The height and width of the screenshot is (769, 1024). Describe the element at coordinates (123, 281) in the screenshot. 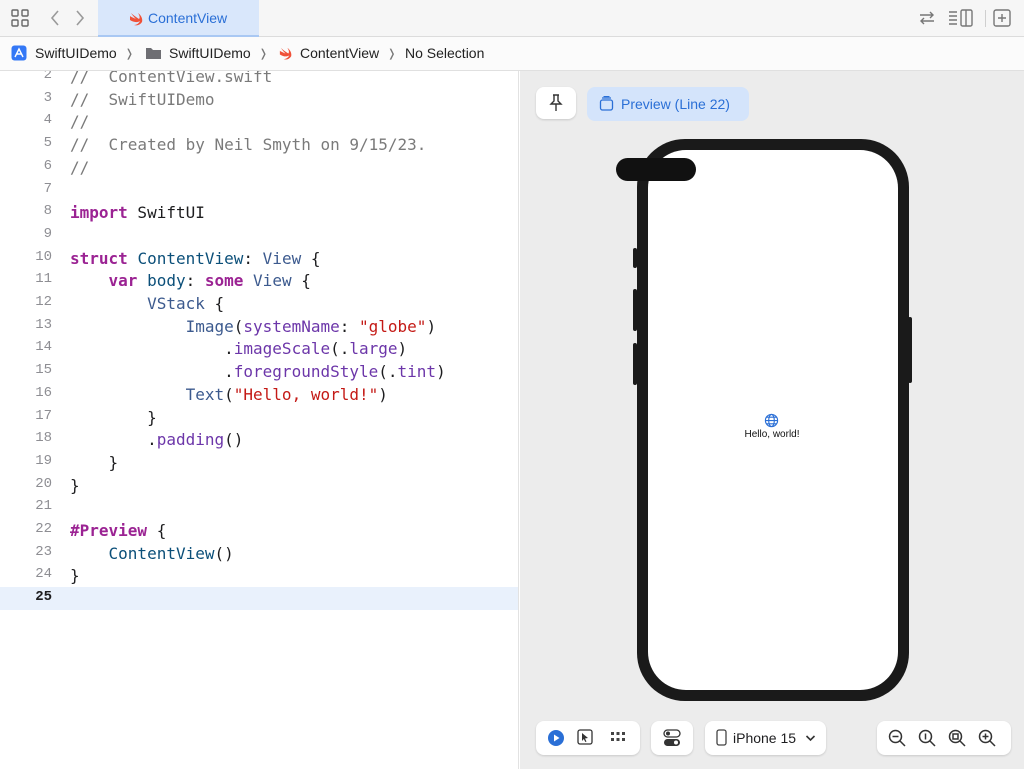

I see `code-token: var` at that location.